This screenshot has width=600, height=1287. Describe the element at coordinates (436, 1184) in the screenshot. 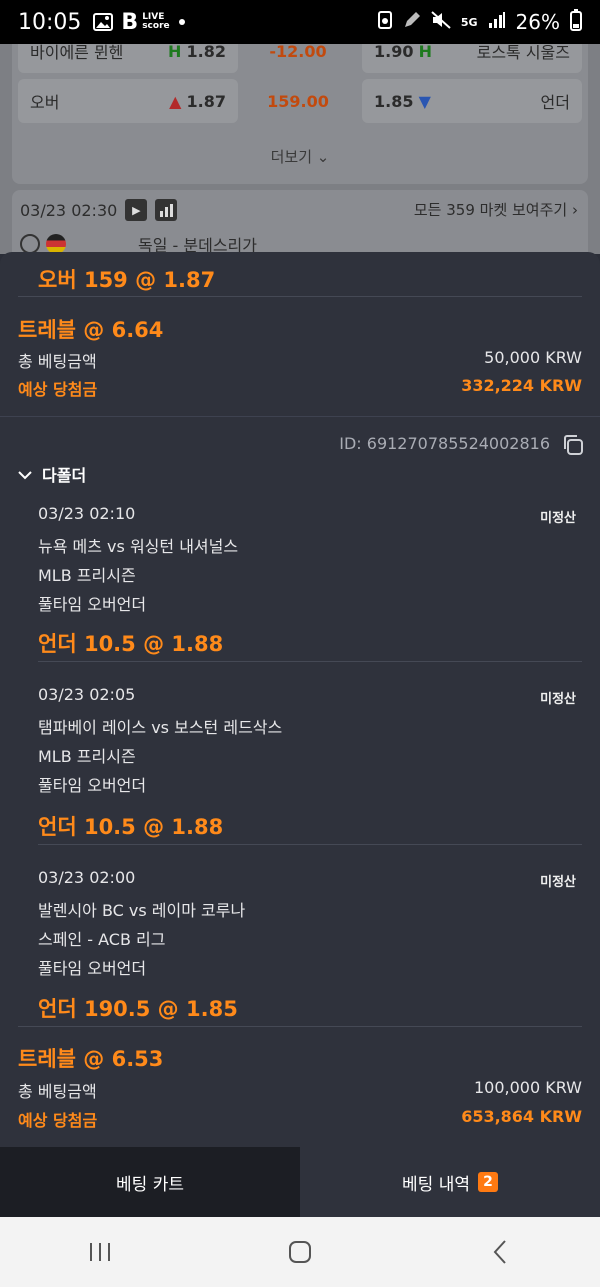

I see `tab-bet-history-label: 베팅 내역` at that location.